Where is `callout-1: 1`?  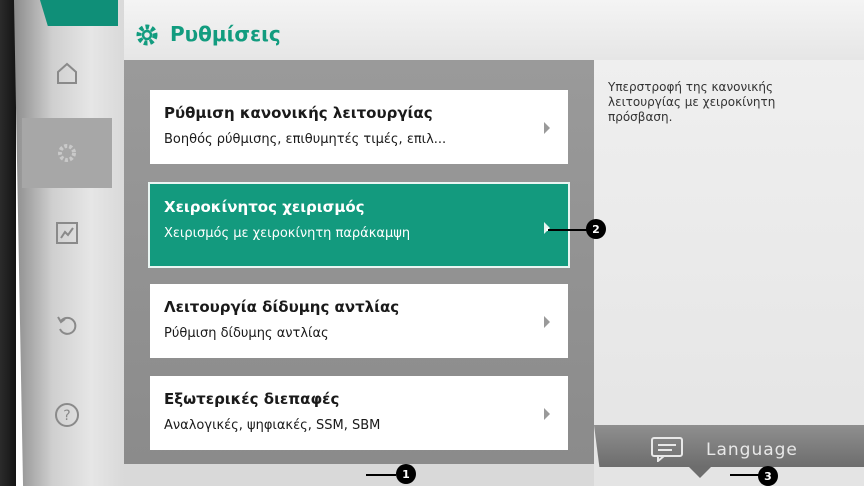
callout-1: 1 is located at coordinates (406, 474).